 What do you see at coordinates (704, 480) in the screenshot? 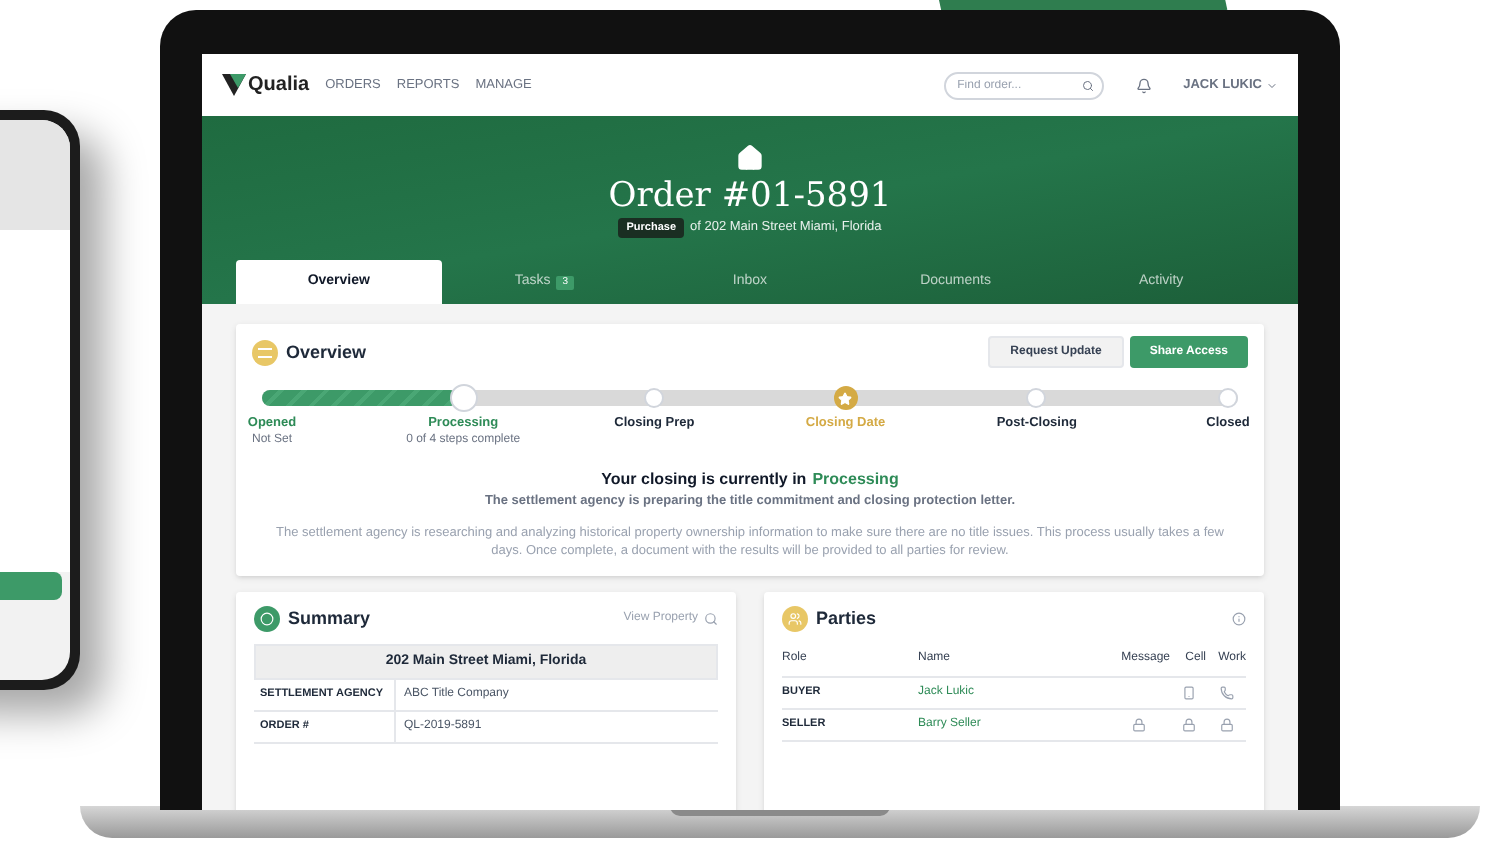
I see `status-heading: Your closing is currently in` at bounding box center [704, 480].